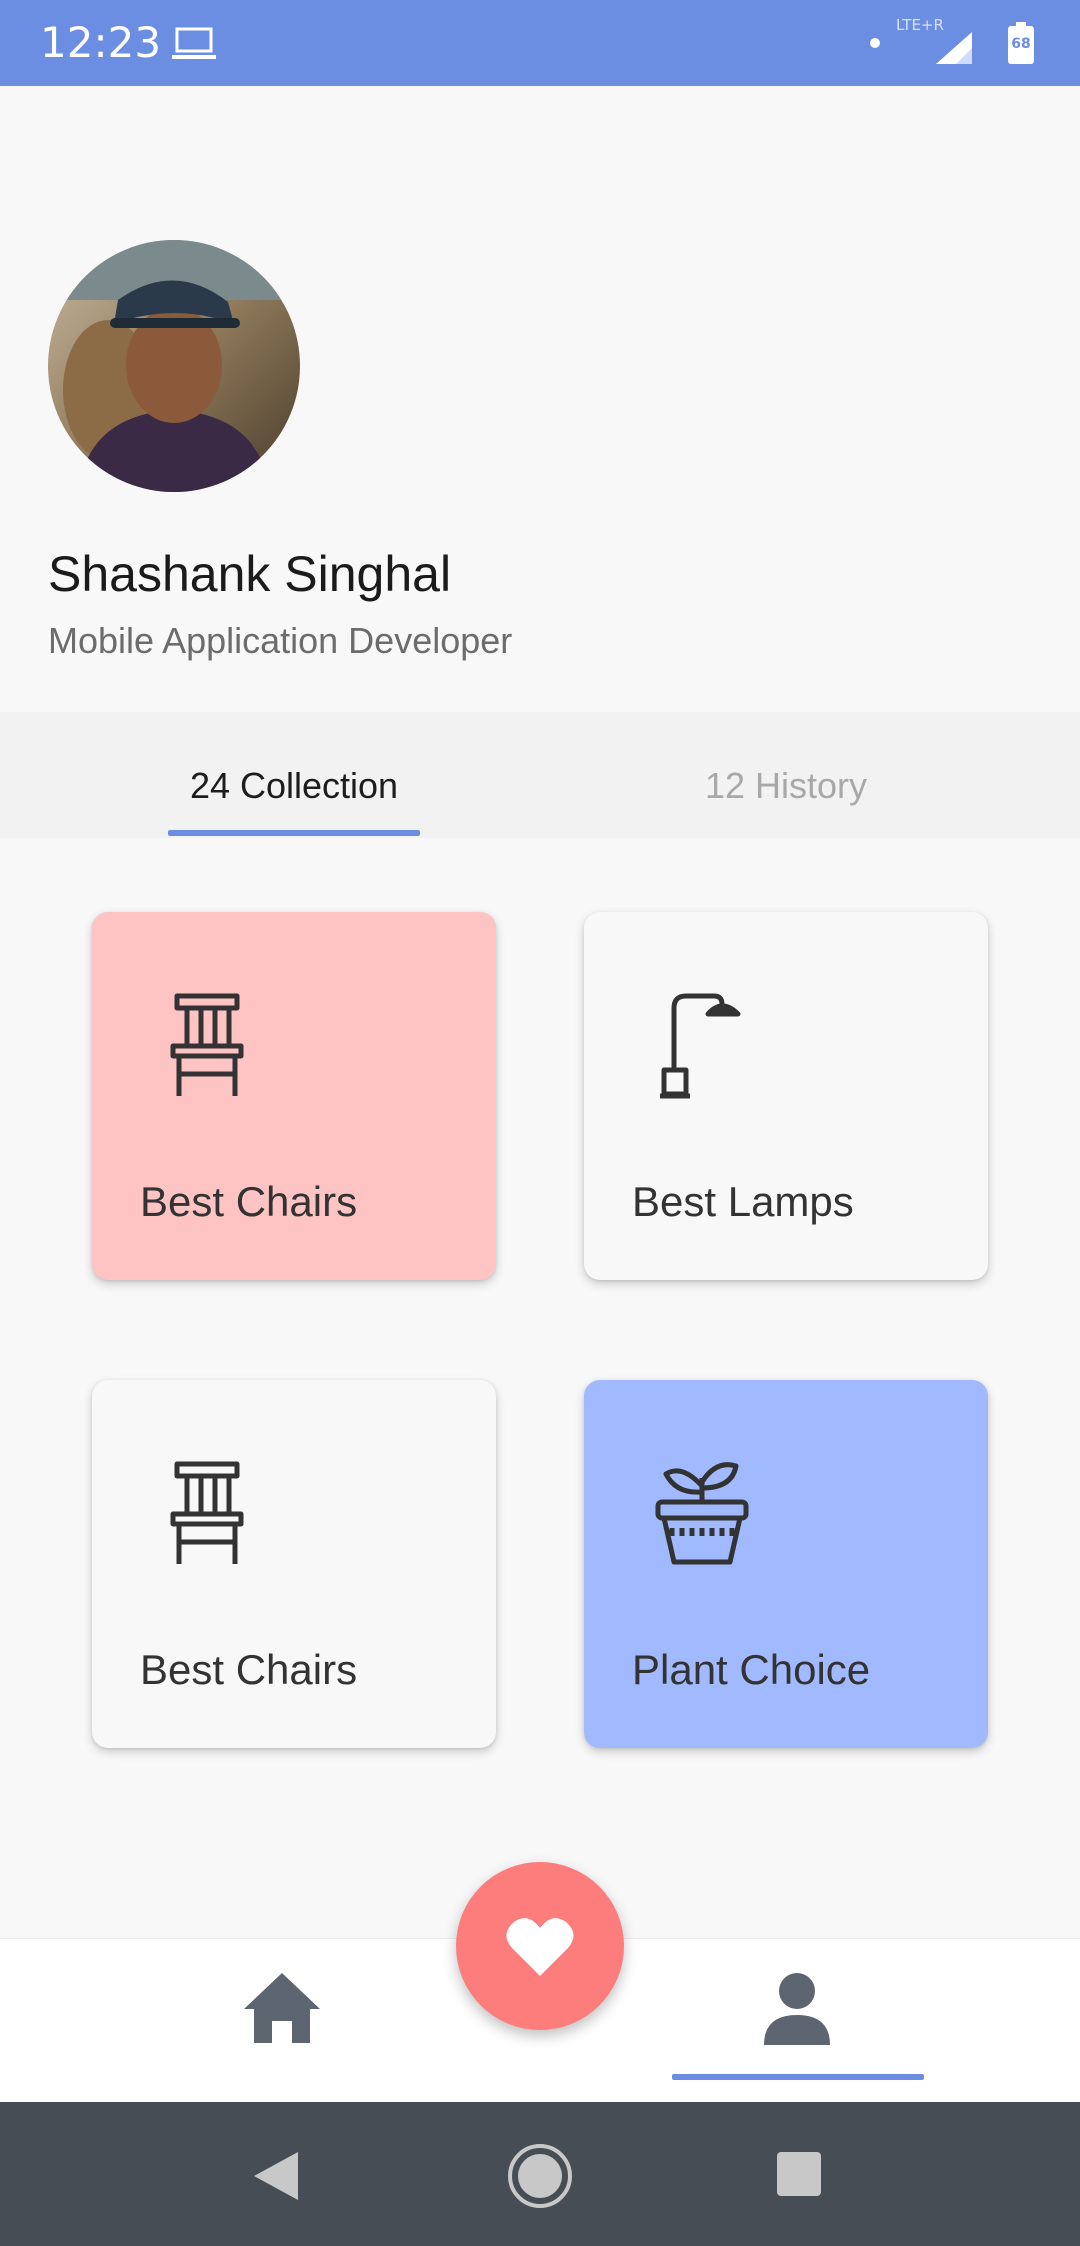 The image size is (1080, 2246). I want to click on home-circle-icon, so click(540, 2176).